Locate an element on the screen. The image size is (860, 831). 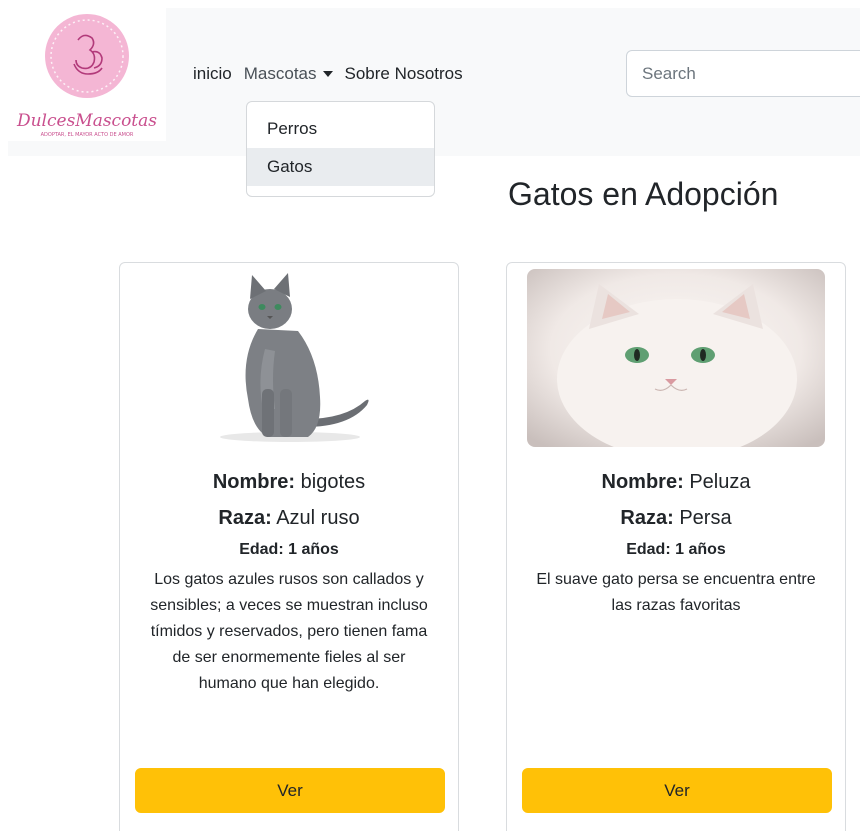
pet-name-line: Nombre: Peluza is located at coordinates (676, 482).